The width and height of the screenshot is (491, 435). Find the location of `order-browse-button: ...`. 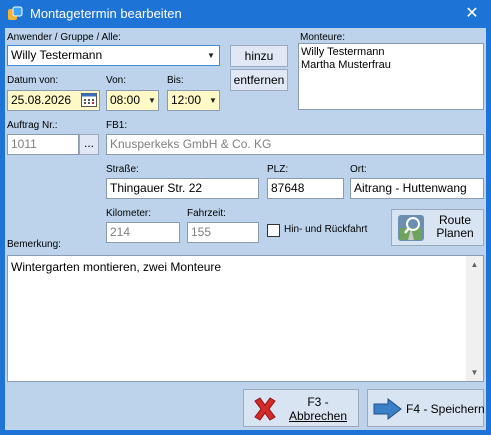

order-browse-button: ... is located at coordinates (89, 144).